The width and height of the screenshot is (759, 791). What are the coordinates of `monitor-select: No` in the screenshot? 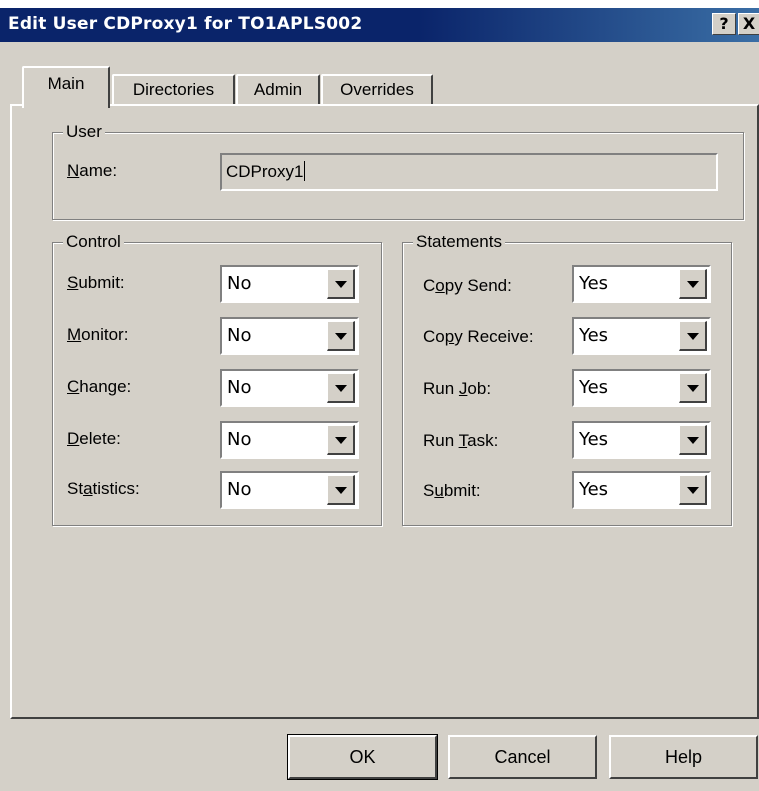 It's located at (289, 336).